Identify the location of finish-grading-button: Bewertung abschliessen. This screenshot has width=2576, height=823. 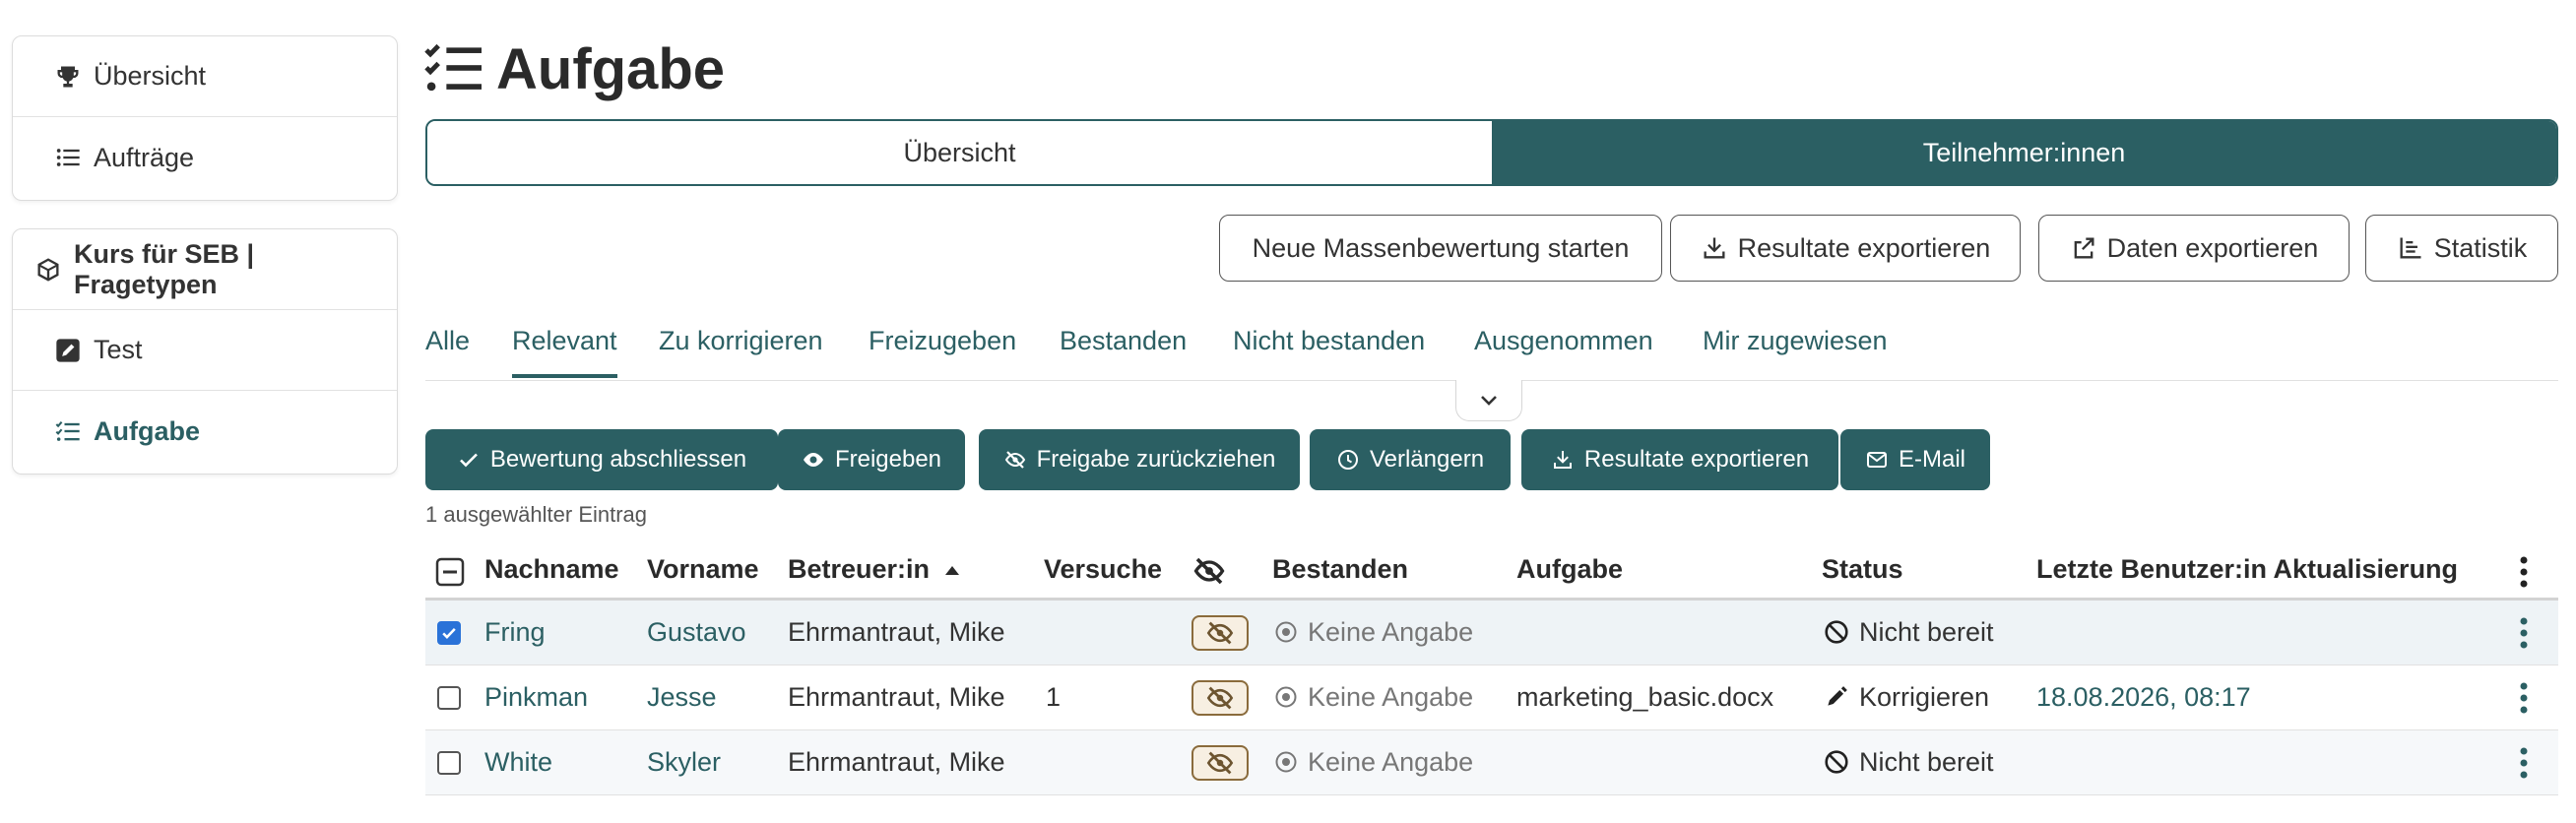
(601, 459).